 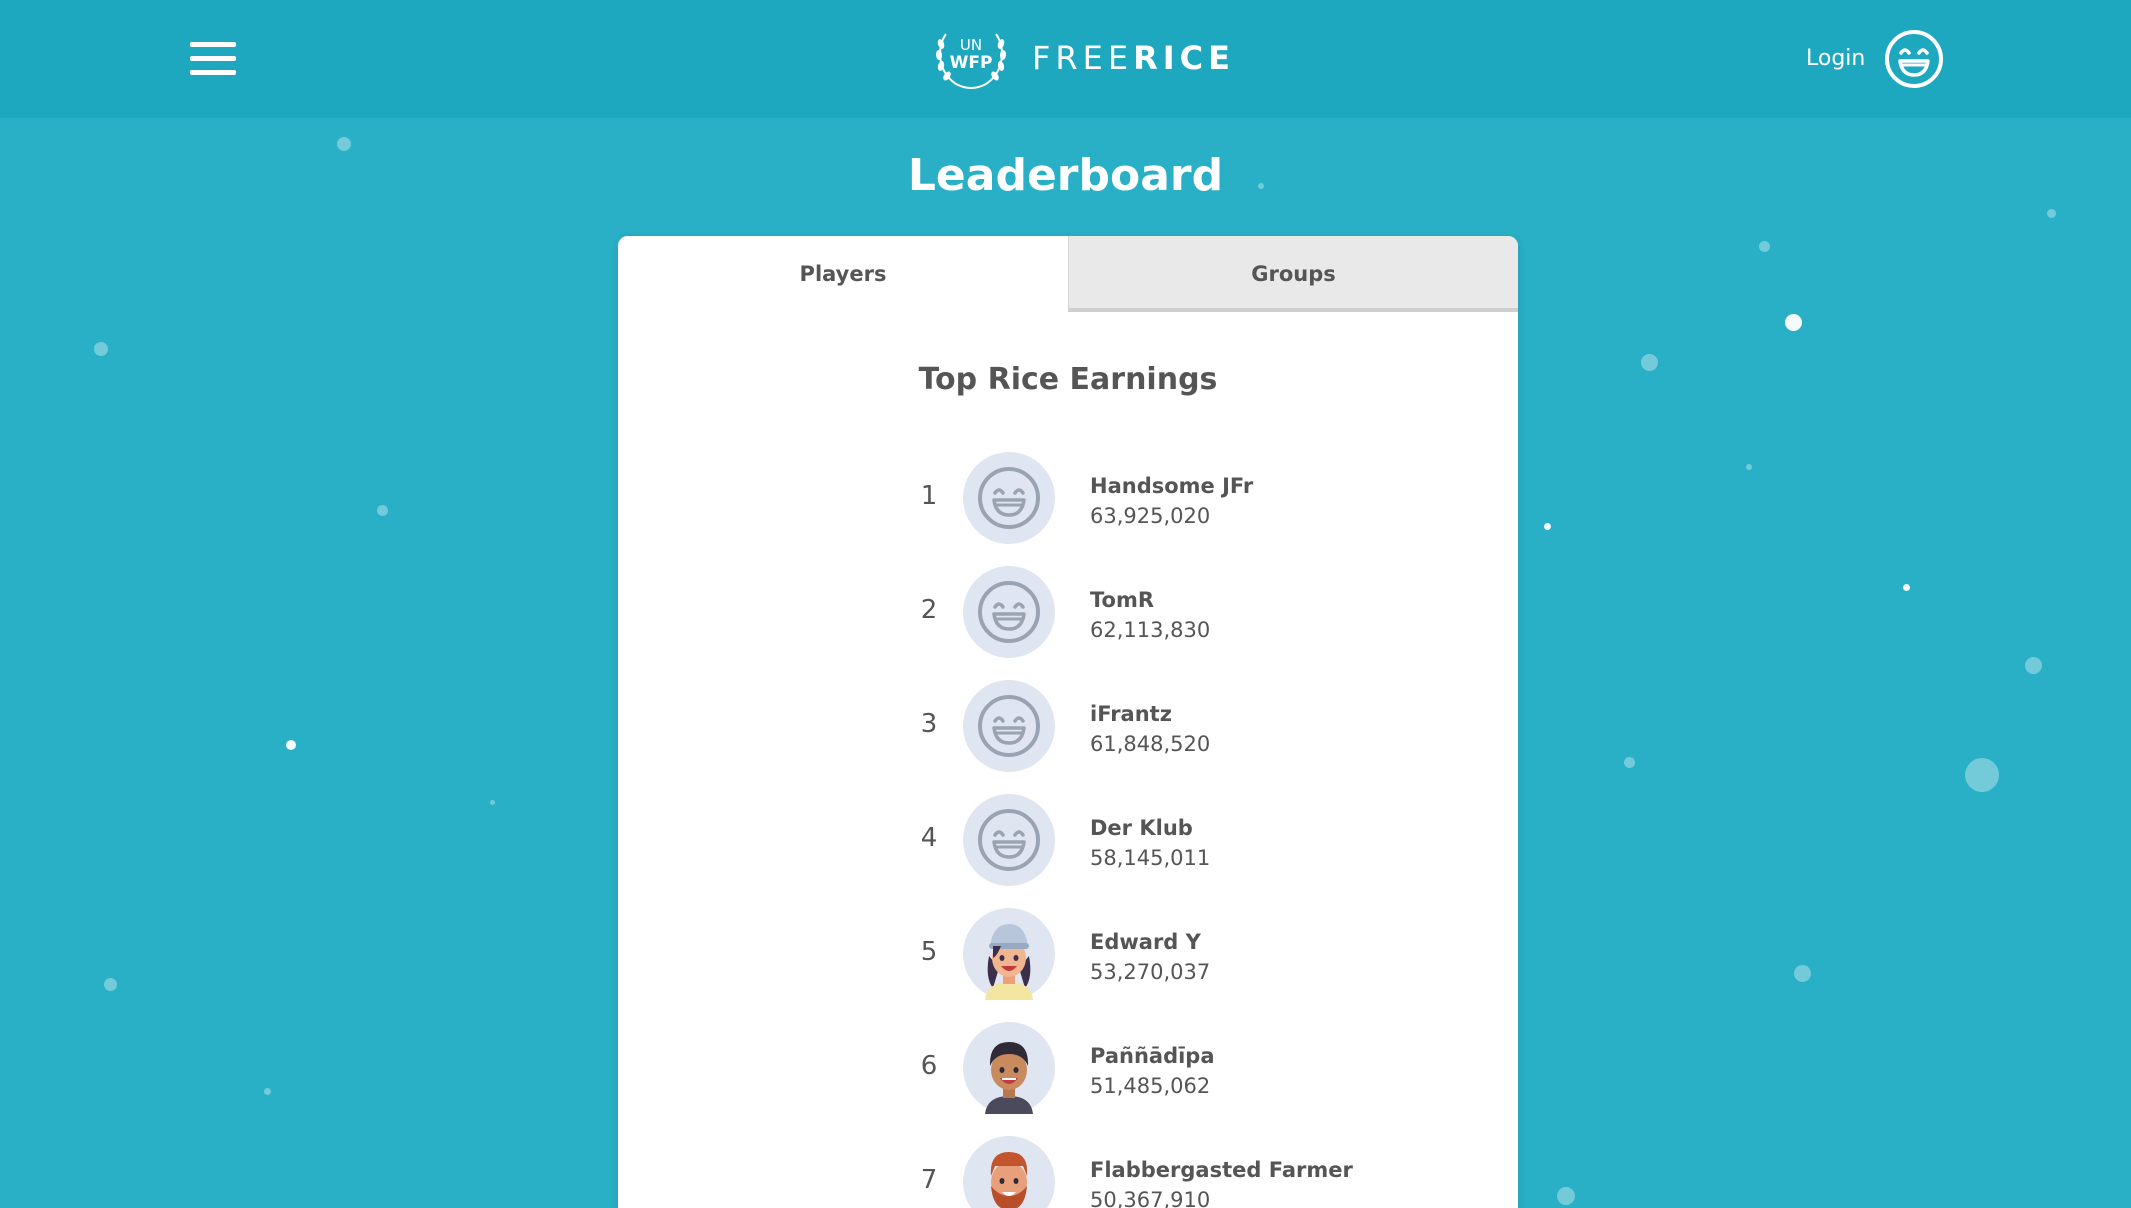 What do you see at coordinates (1172, 486) in the screenshot?
I see `player-name: Handsome JFr` at bounding box center [1172, 486].